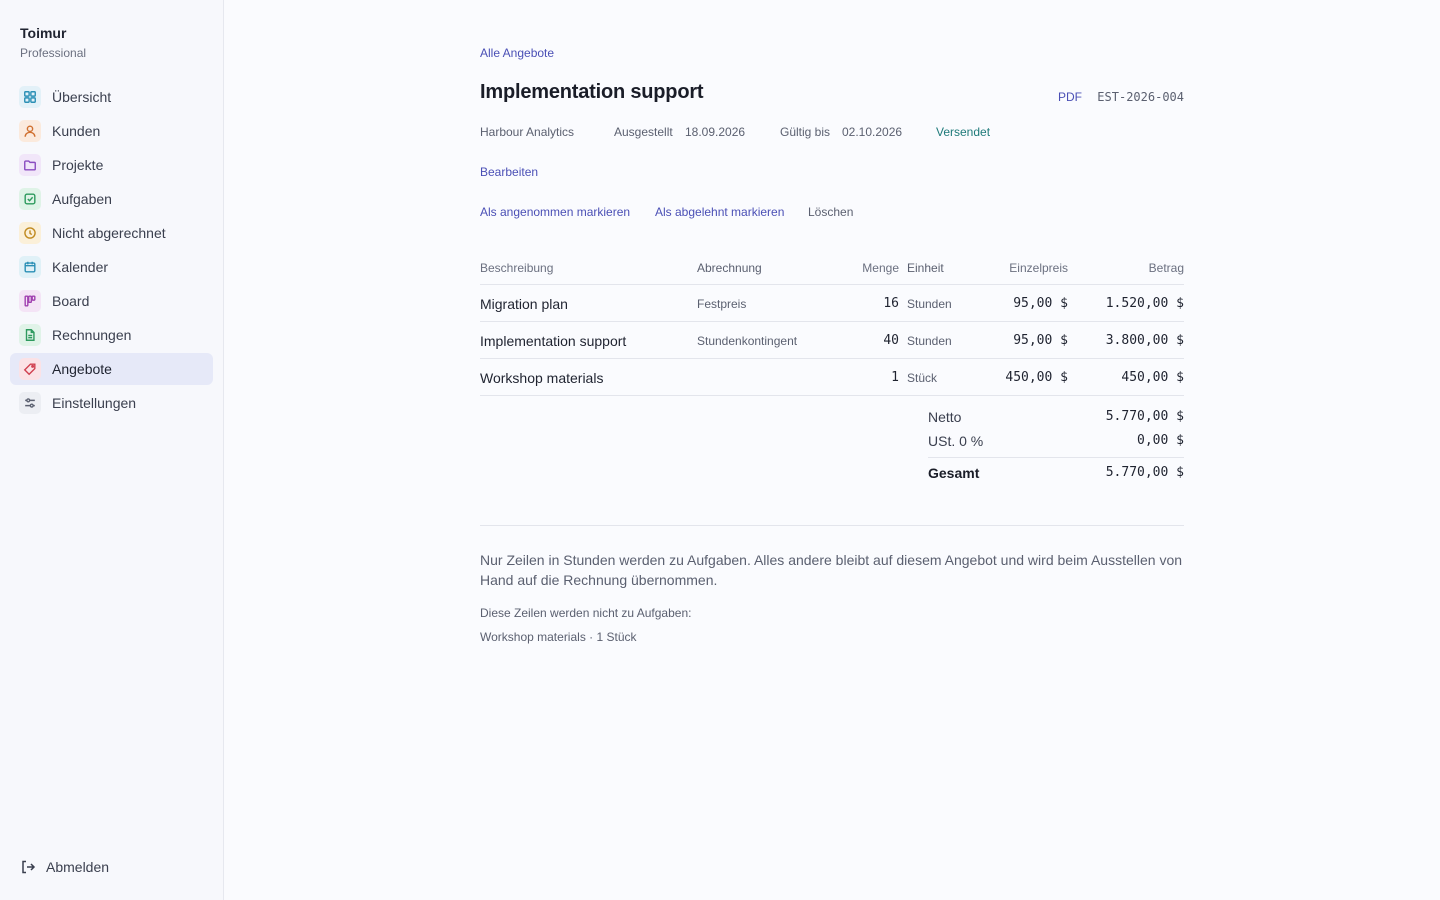 The width and height of the screenshot is (1440, 900). Describe the element at coordinates (524, 303) in the screenshot. I see `row-description: Migration plan` at that location.